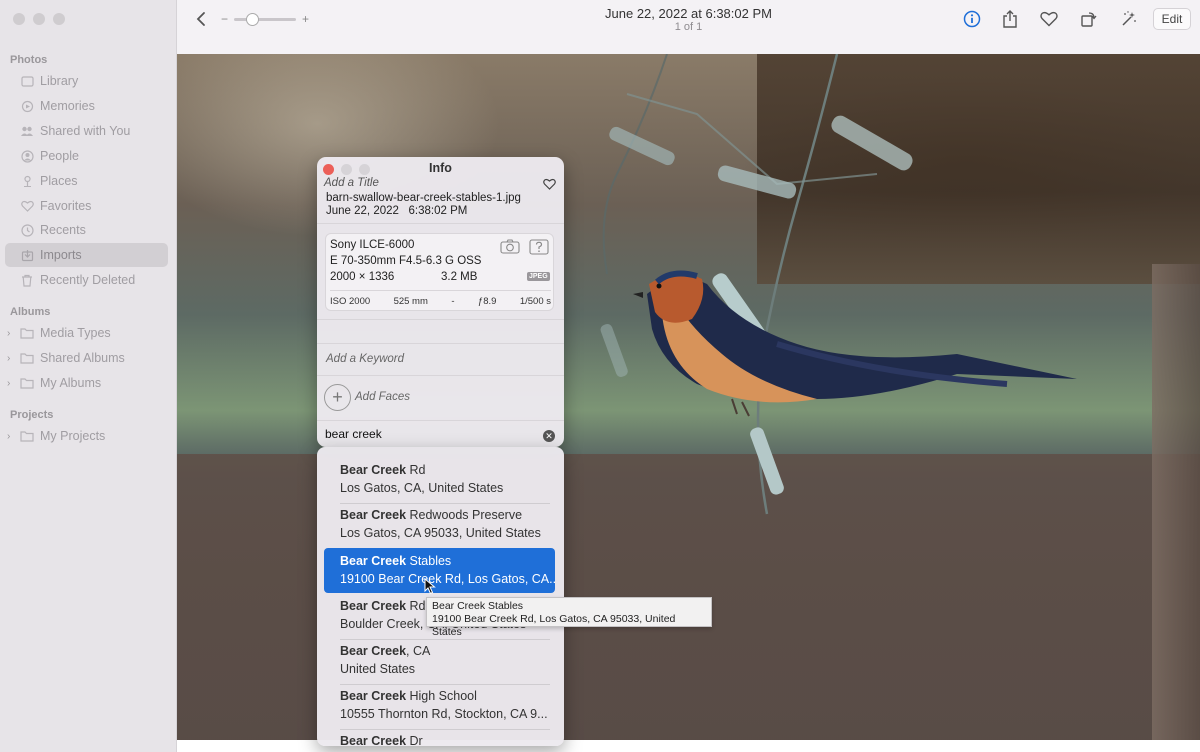  I want to click on sidebar-item-my-projects: › My Projects, so click(86, 436).